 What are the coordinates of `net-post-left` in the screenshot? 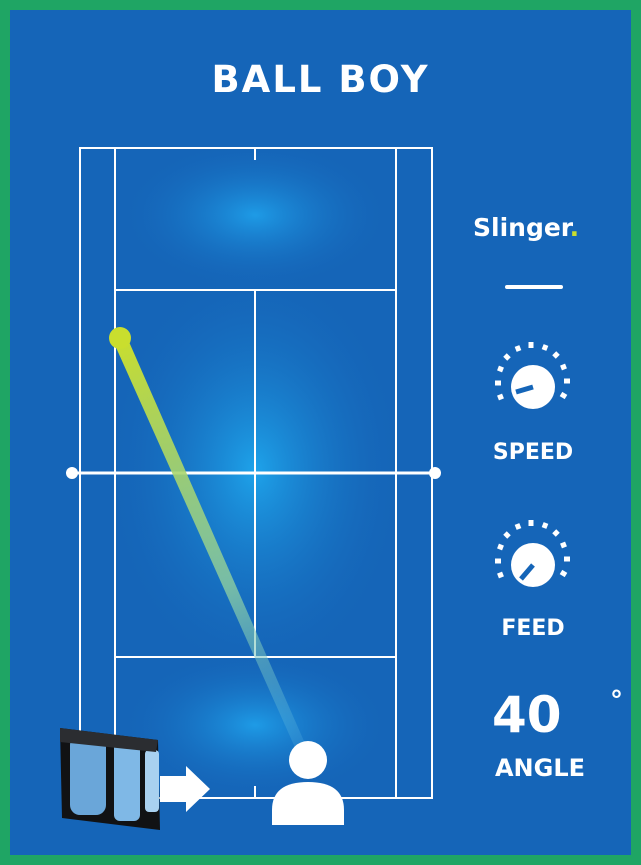 It's located at (72, 473).